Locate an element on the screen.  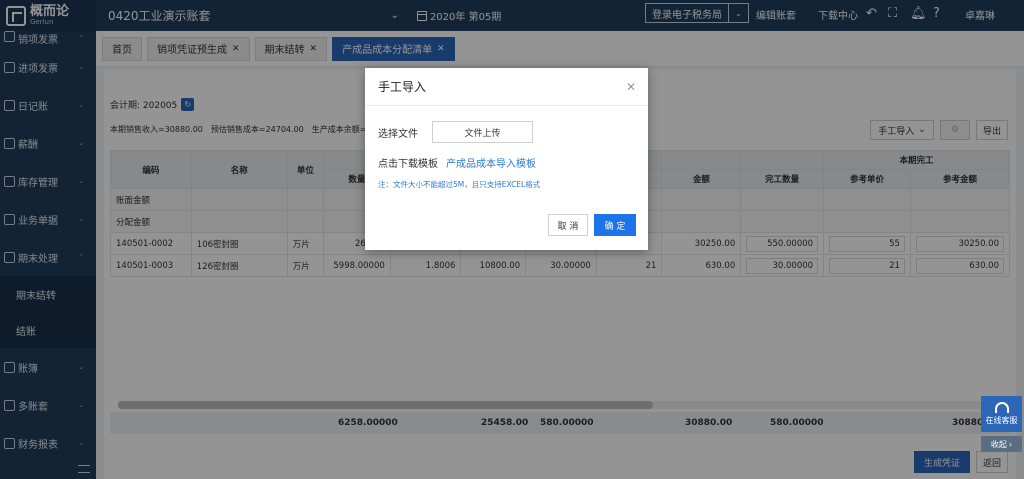
dialog-header: 手工导入 ✕ is located at coordinates (506, 87).